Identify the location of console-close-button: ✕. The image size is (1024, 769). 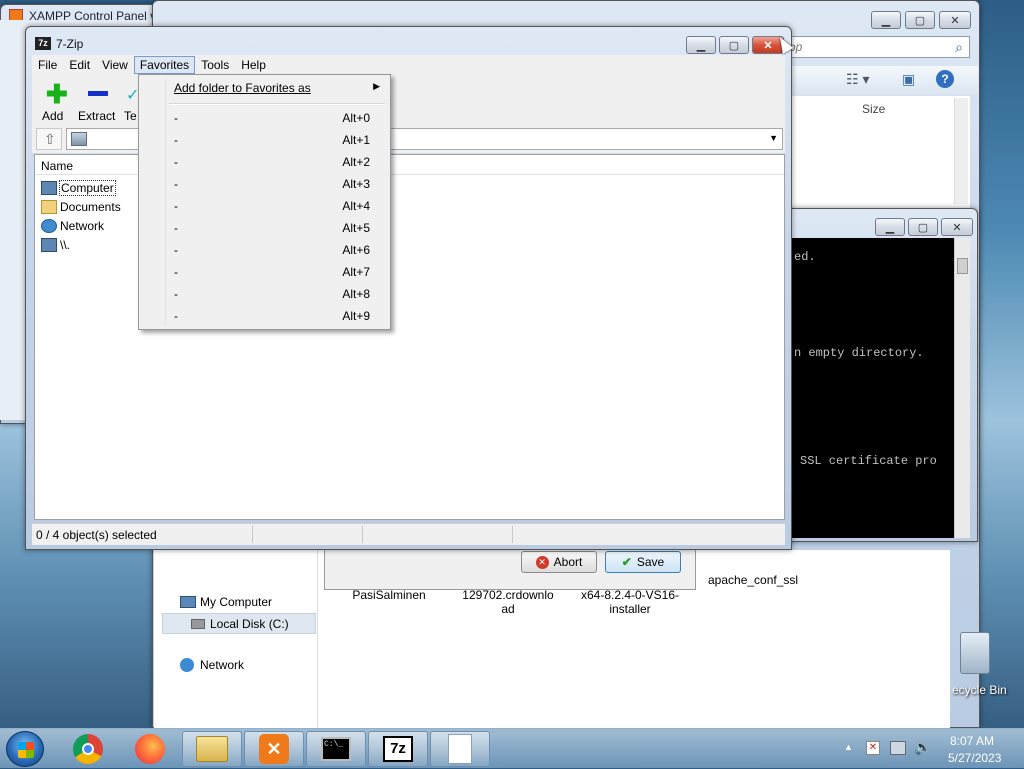
(957, 227).